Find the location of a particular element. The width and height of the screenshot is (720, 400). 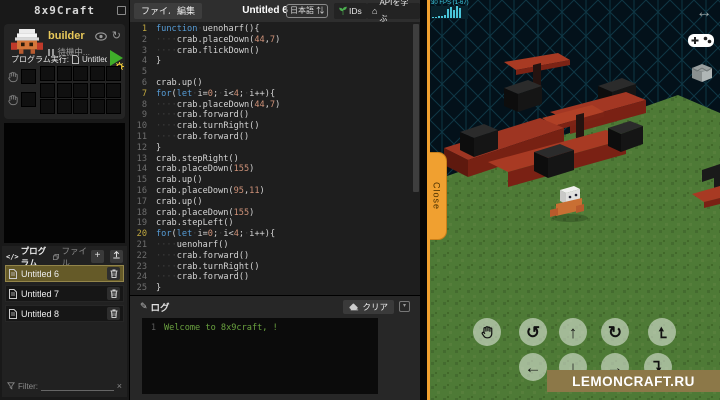

code-line: 6 crab.up() is located at coordinates (275, 83).